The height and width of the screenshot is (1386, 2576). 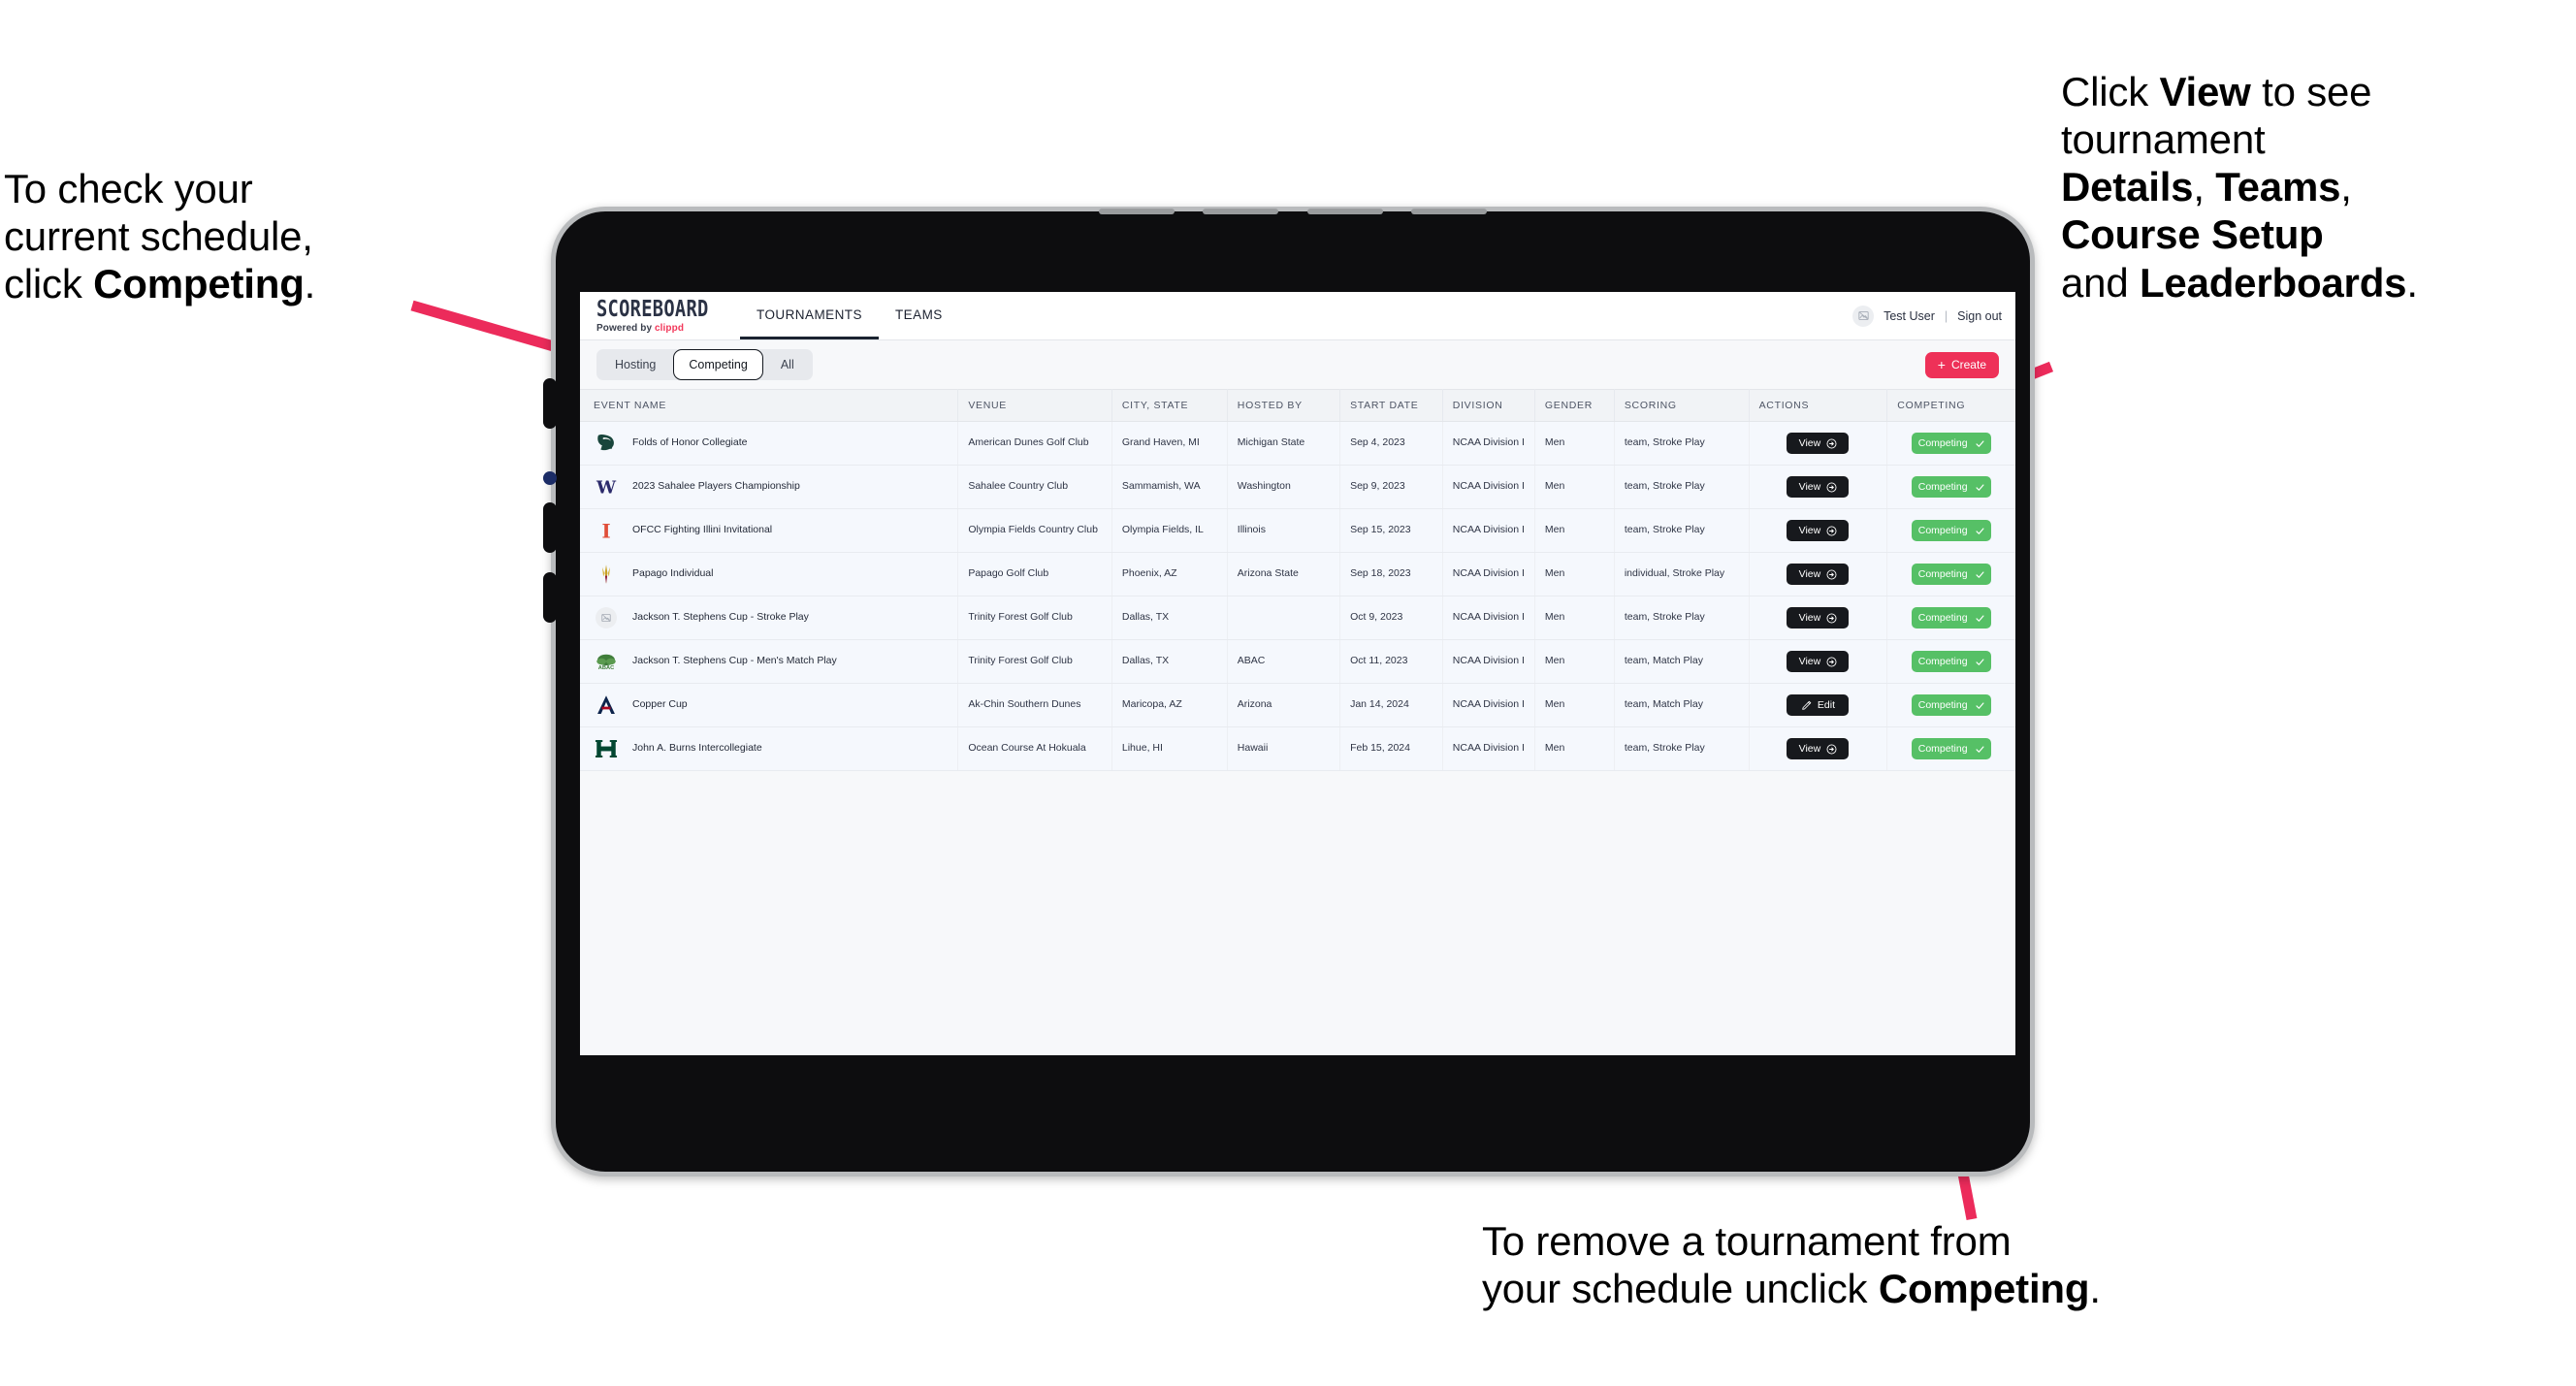 What do you see at coordinates (1034, 705) in the screenshot?
I see `cell-venue: Ak-Chin Southern Dunes` at bounding box center [1034, 705].